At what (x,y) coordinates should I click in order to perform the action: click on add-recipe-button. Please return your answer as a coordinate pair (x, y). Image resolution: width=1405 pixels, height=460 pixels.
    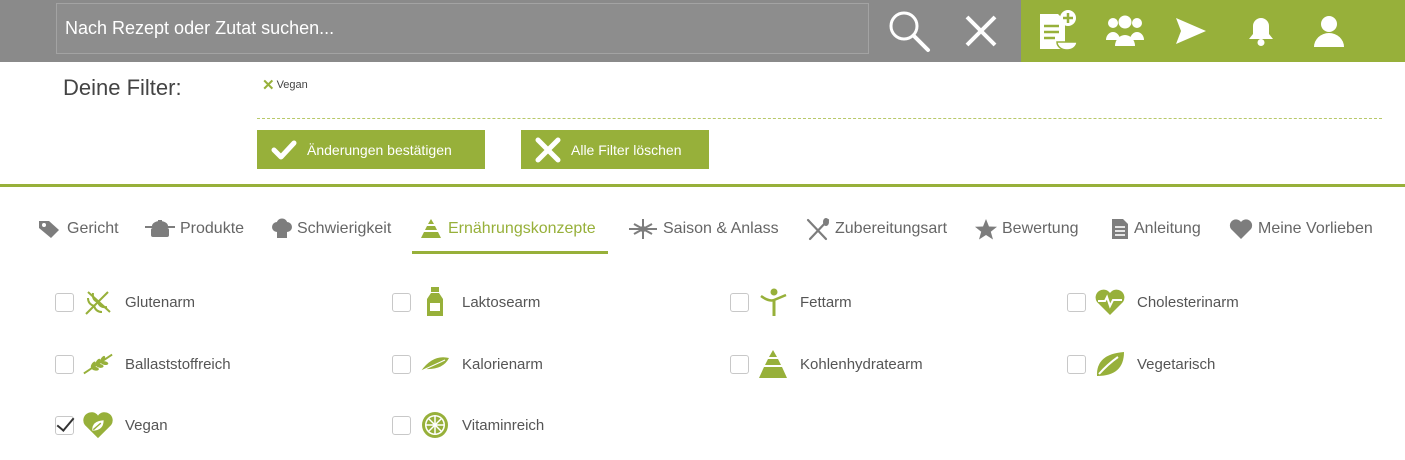
    Looking at the image, I should click on (1057, 31).